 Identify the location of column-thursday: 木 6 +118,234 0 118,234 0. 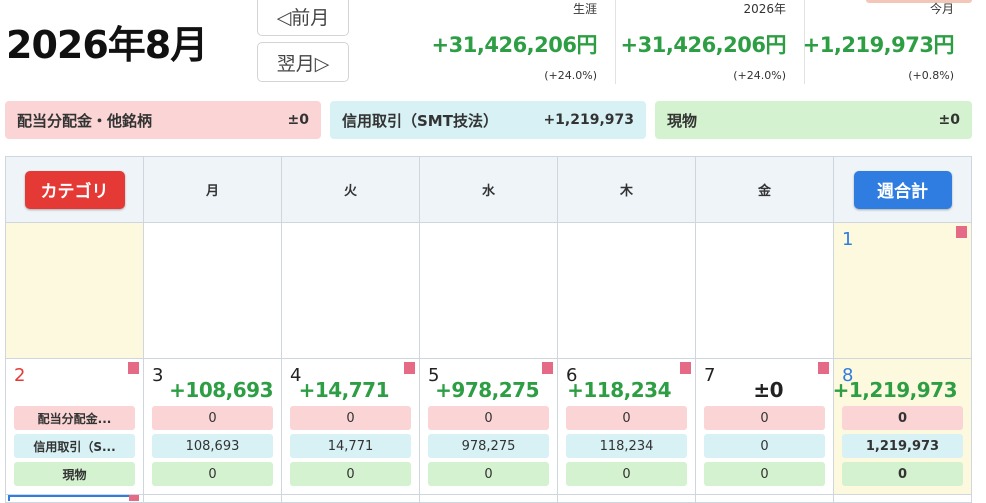
(627, 329).